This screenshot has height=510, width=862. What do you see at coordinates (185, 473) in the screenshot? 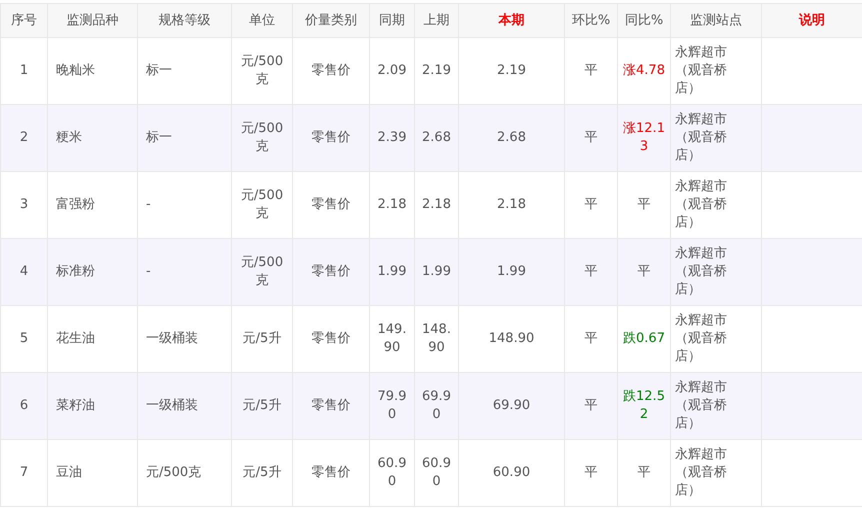
I see `table-cell: 元/500克` at bounding box center [185, 473].